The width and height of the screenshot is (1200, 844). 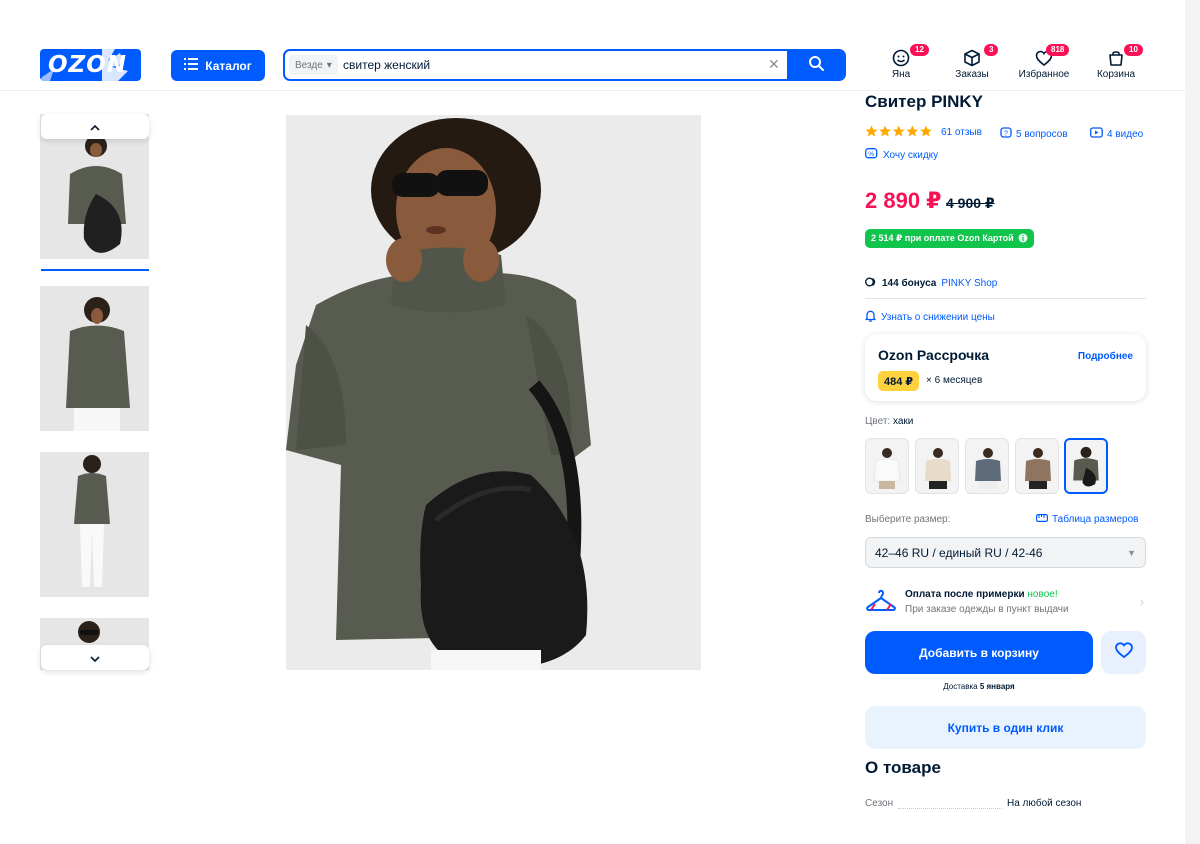 What do you see at coordinates (1005, 298) in the screenshot?
I see `section-divider` at bounding box center [1005, 298].